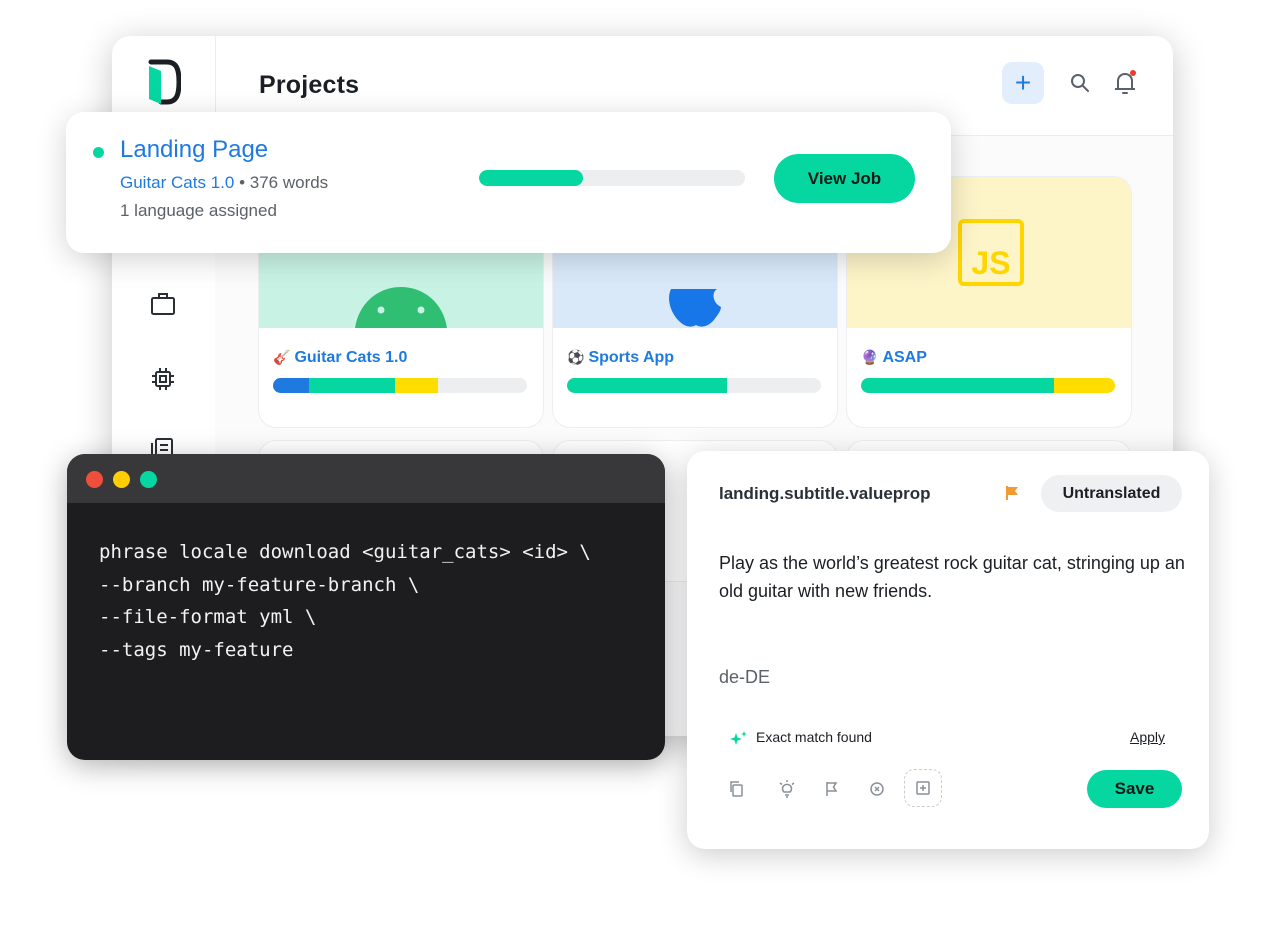 The image size is (1266, 933). I want to click on status-badge: Untranslated, so click(1111, 493).